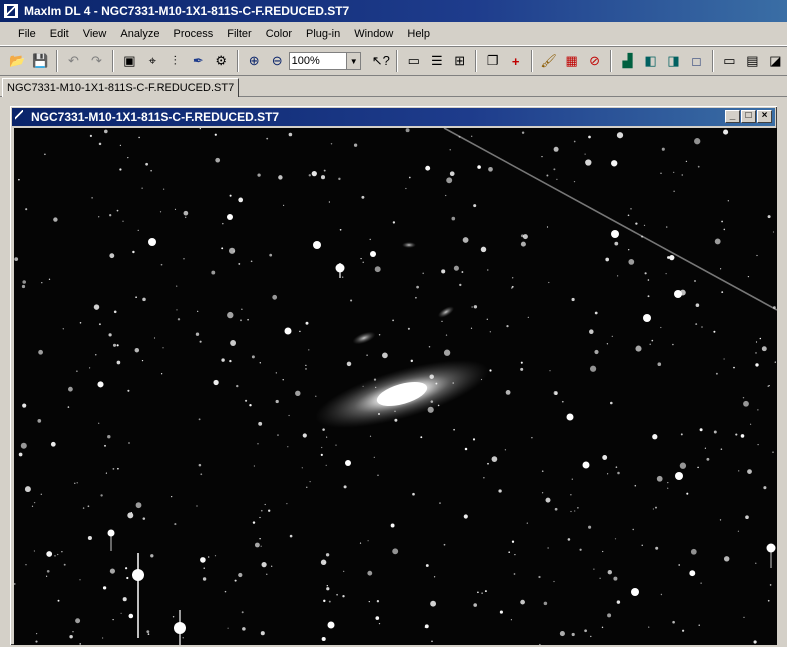 Image resolution: width=787 pixels, height=647 pixels. Describe the element at coordinates (323, 34) in the screenshot. I see `menu-plugin: Plug-in` at that location.